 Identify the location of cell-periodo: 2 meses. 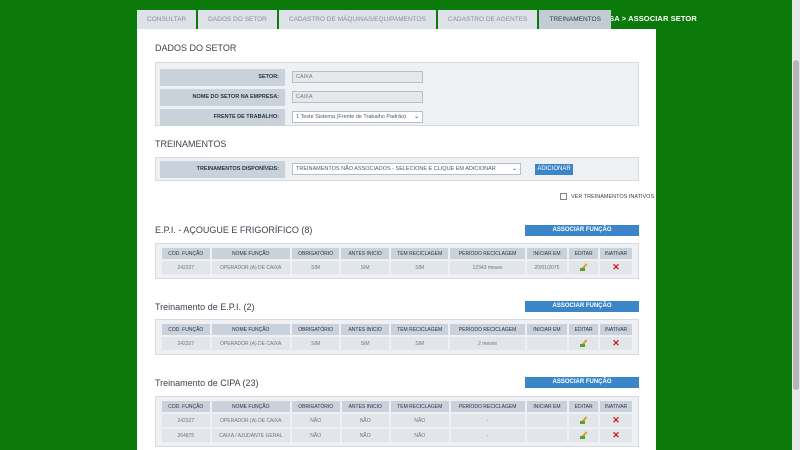
(487, 343).